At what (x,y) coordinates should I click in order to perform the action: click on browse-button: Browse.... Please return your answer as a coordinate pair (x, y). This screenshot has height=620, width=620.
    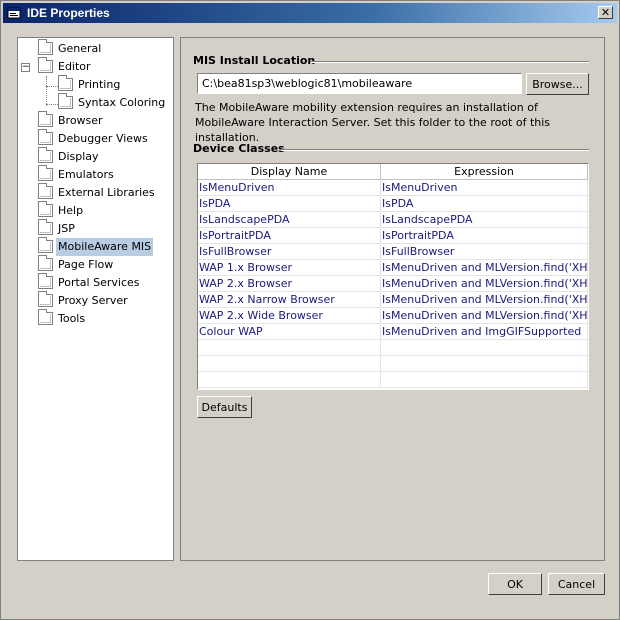
    Looking at the image, I should click on (557, 84).